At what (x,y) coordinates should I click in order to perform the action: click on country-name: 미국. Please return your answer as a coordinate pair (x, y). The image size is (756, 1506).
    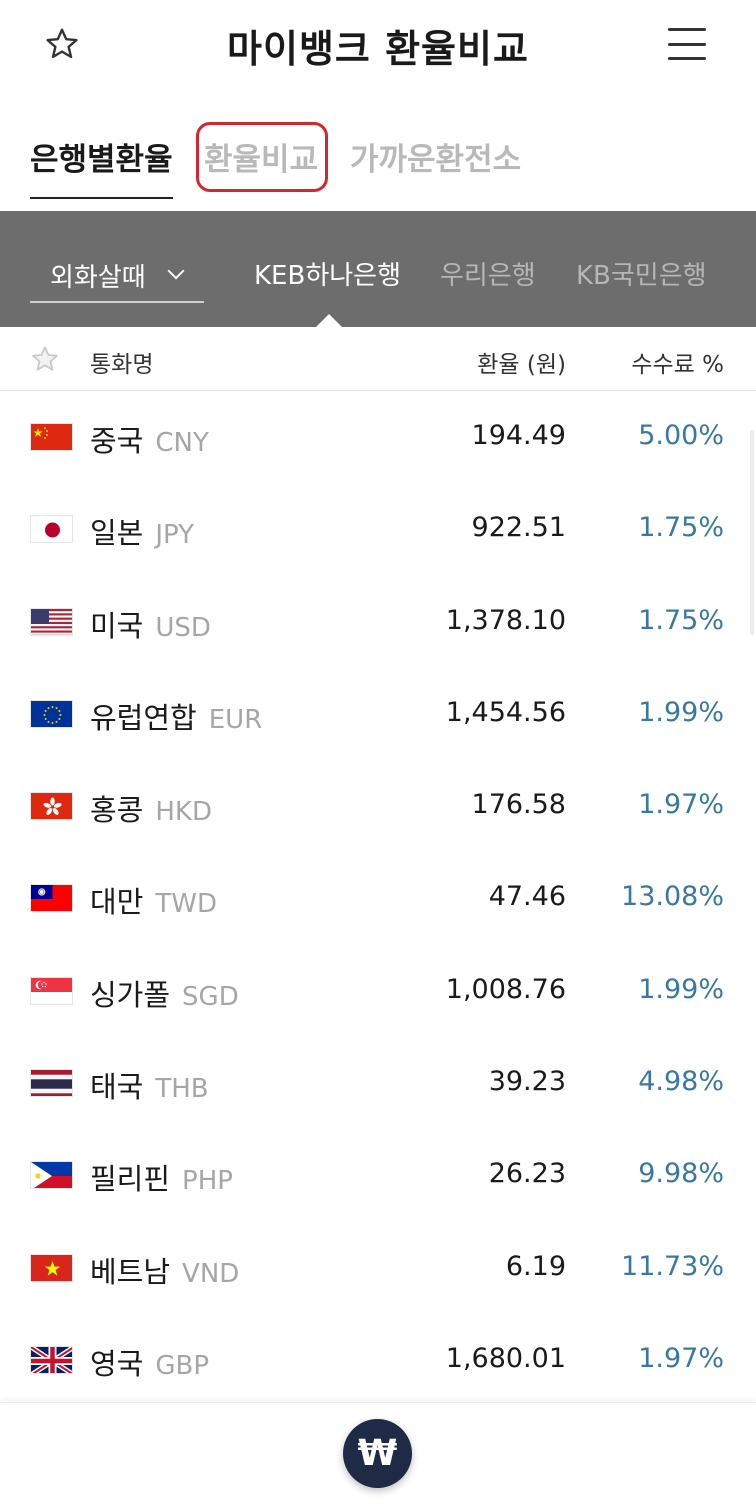
    Looking at the image, I should click on (117, 625).